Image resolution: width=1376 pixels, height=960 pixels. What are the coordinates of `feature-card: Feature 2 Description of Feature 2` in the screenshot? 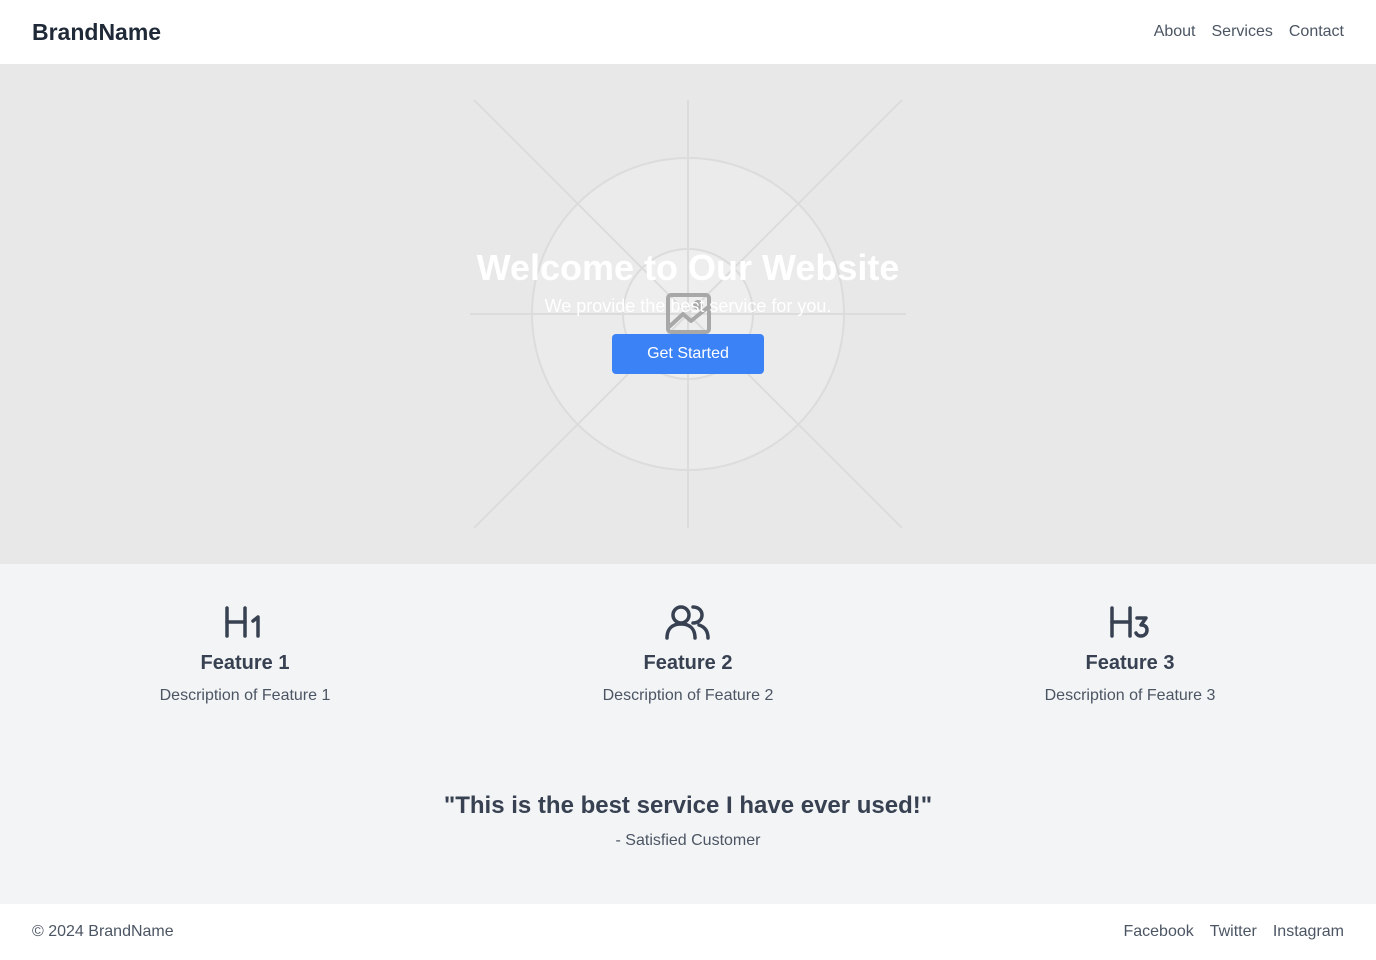 It's located at (688, 653).